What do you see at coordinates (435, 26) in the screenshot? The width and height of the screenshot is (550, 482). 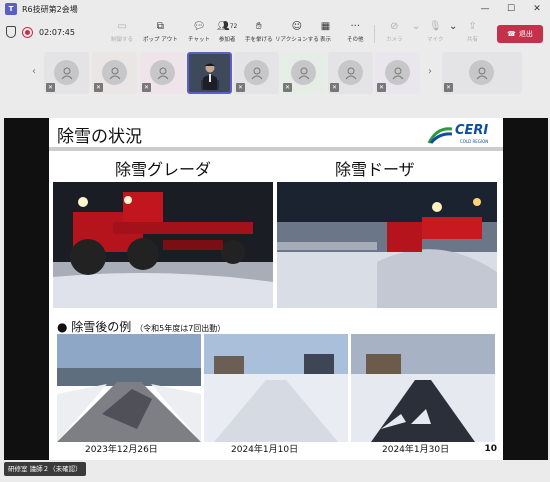 I see `mic-off-icon: 🎙︎` at bounding box center [435, 26].